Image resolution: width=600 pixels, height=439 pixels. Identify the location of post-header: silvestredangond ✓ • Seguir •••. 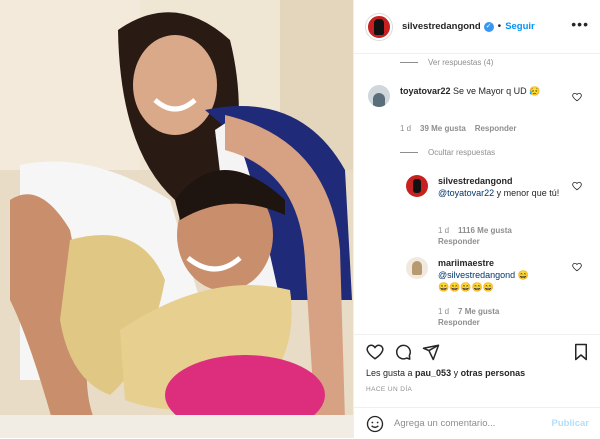
(477, 27).